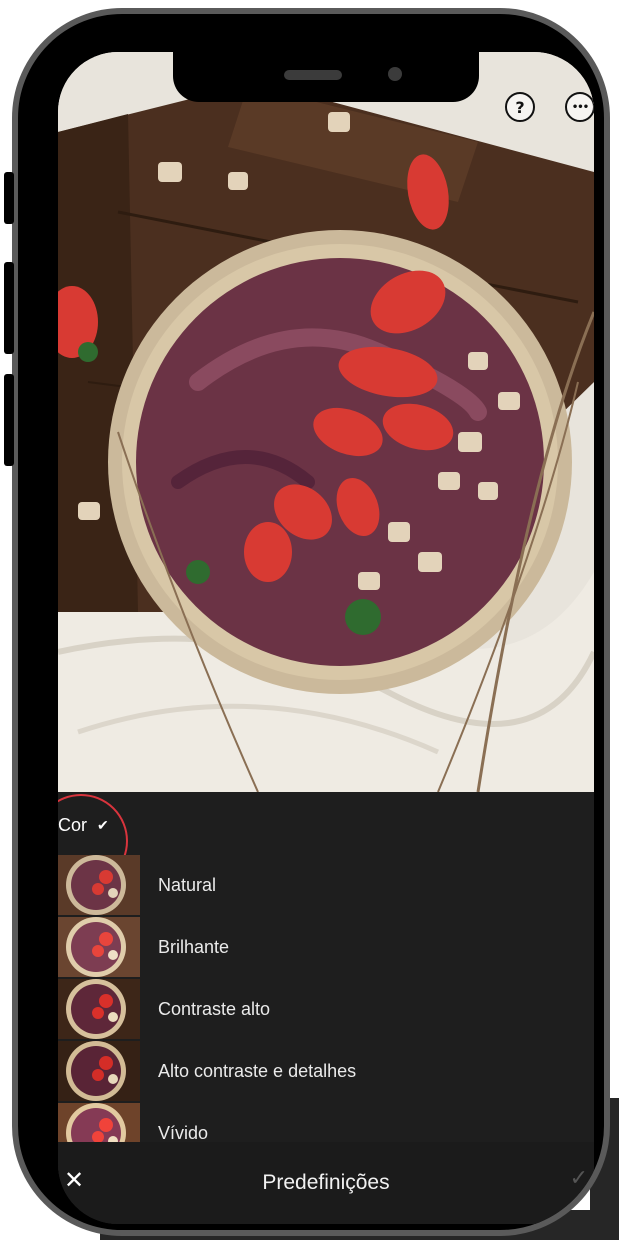 Image resolution: width=619 pixels, height=1240 pixels. Describe the element at coordinates (326, 947) in the screenshot. I see `preset-item-brilhante: Brilhante` at that location.